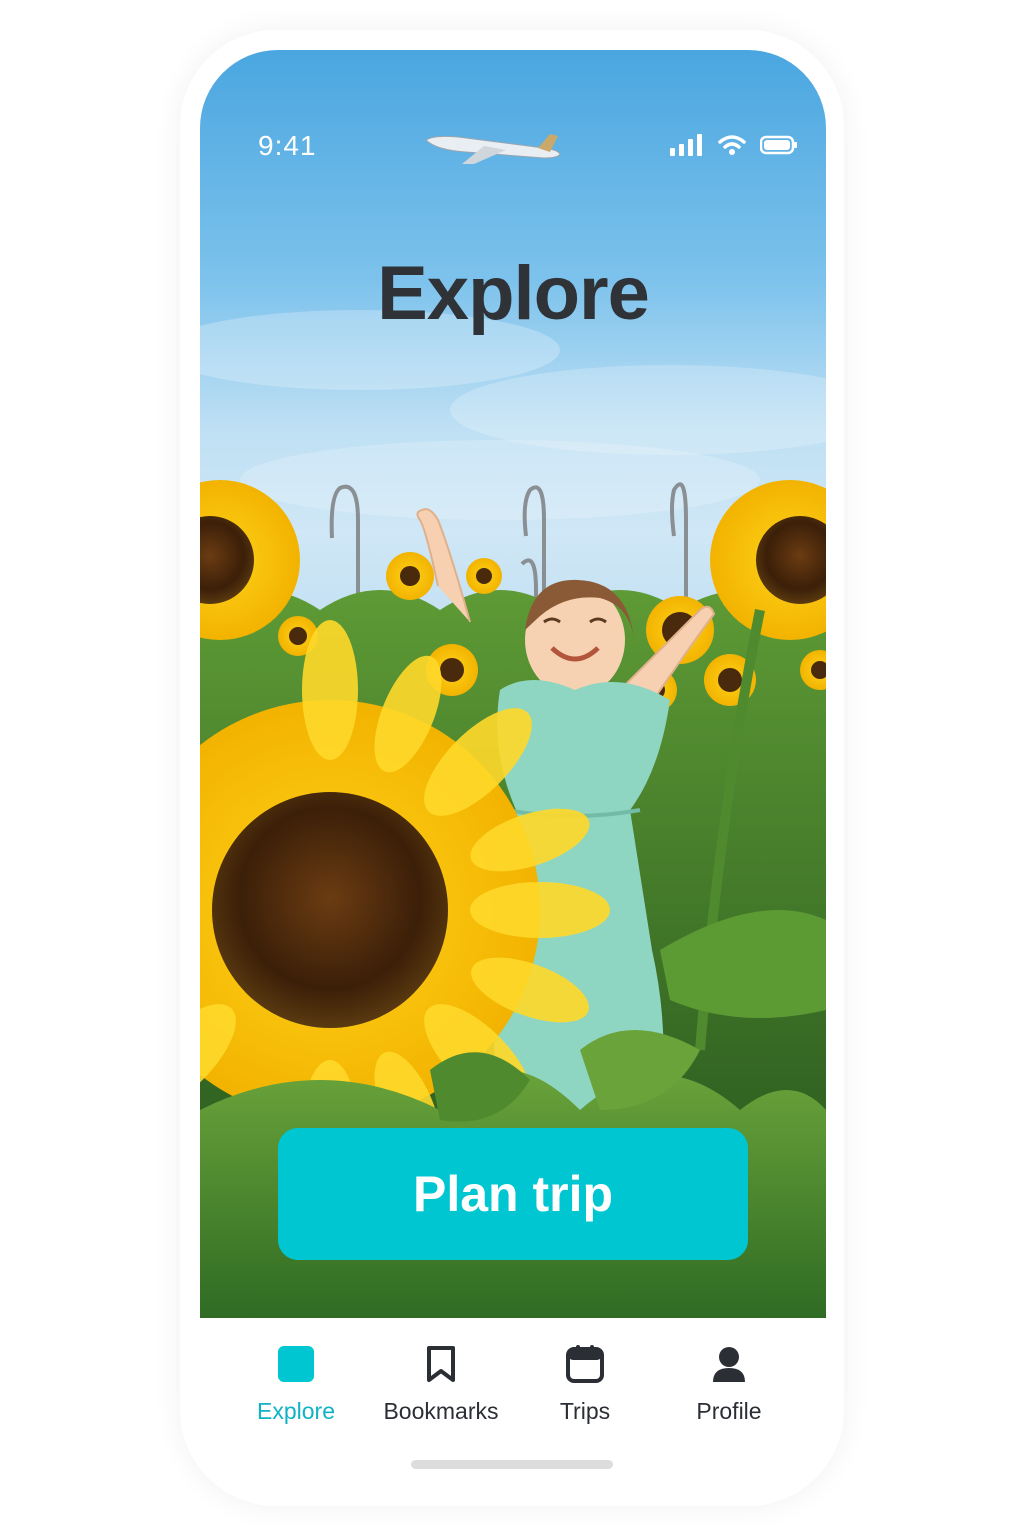  What do you see at coordinates (441, 1364) in the screenshot?
I see `bookmark-icon` at bounding box center [441, 1364].